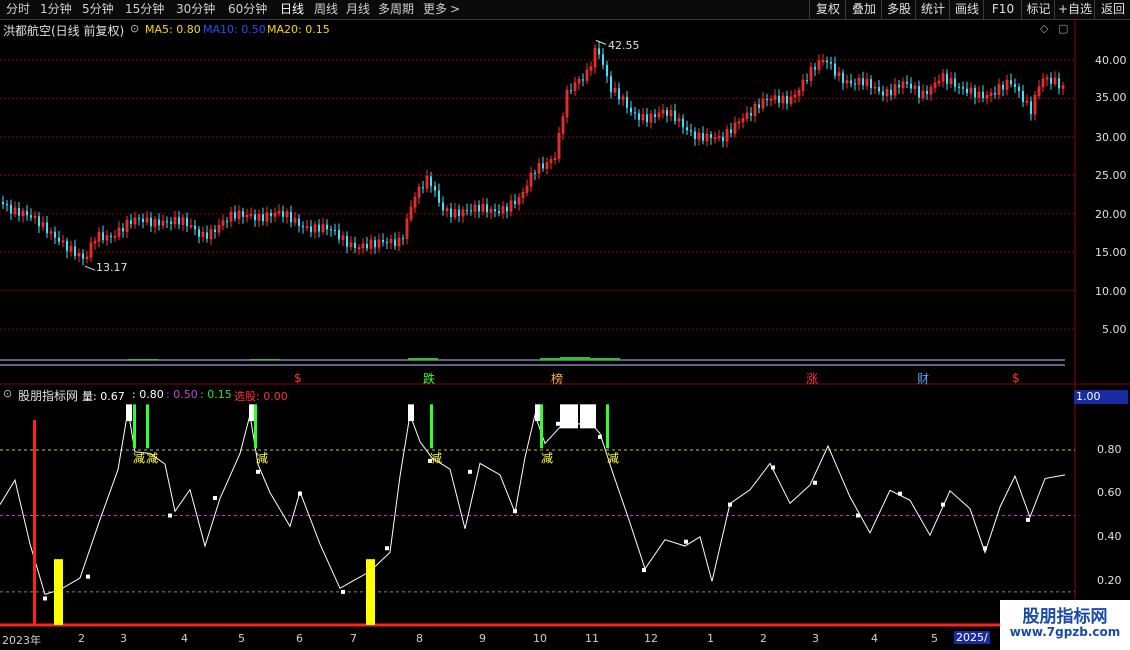 The height and width of the screenshot is (650, 1130). I want to click on draw-line-button: 画线, so click(966, 9).